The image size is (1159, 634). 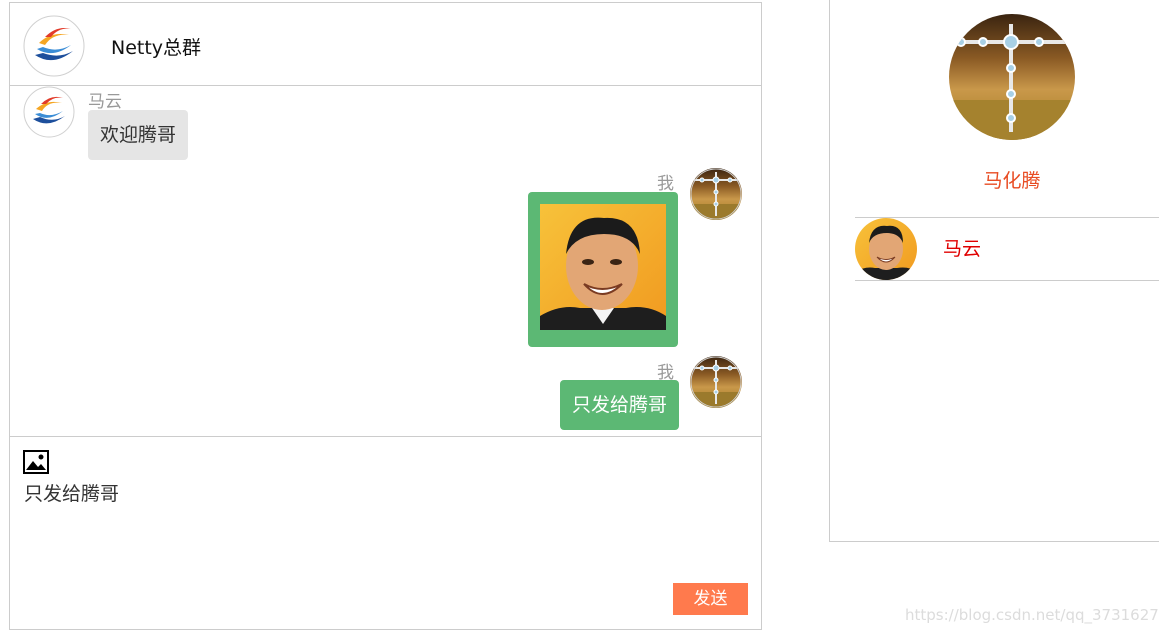 I want to click on profile-name: 马化腾, so click(x=1012, y=181).